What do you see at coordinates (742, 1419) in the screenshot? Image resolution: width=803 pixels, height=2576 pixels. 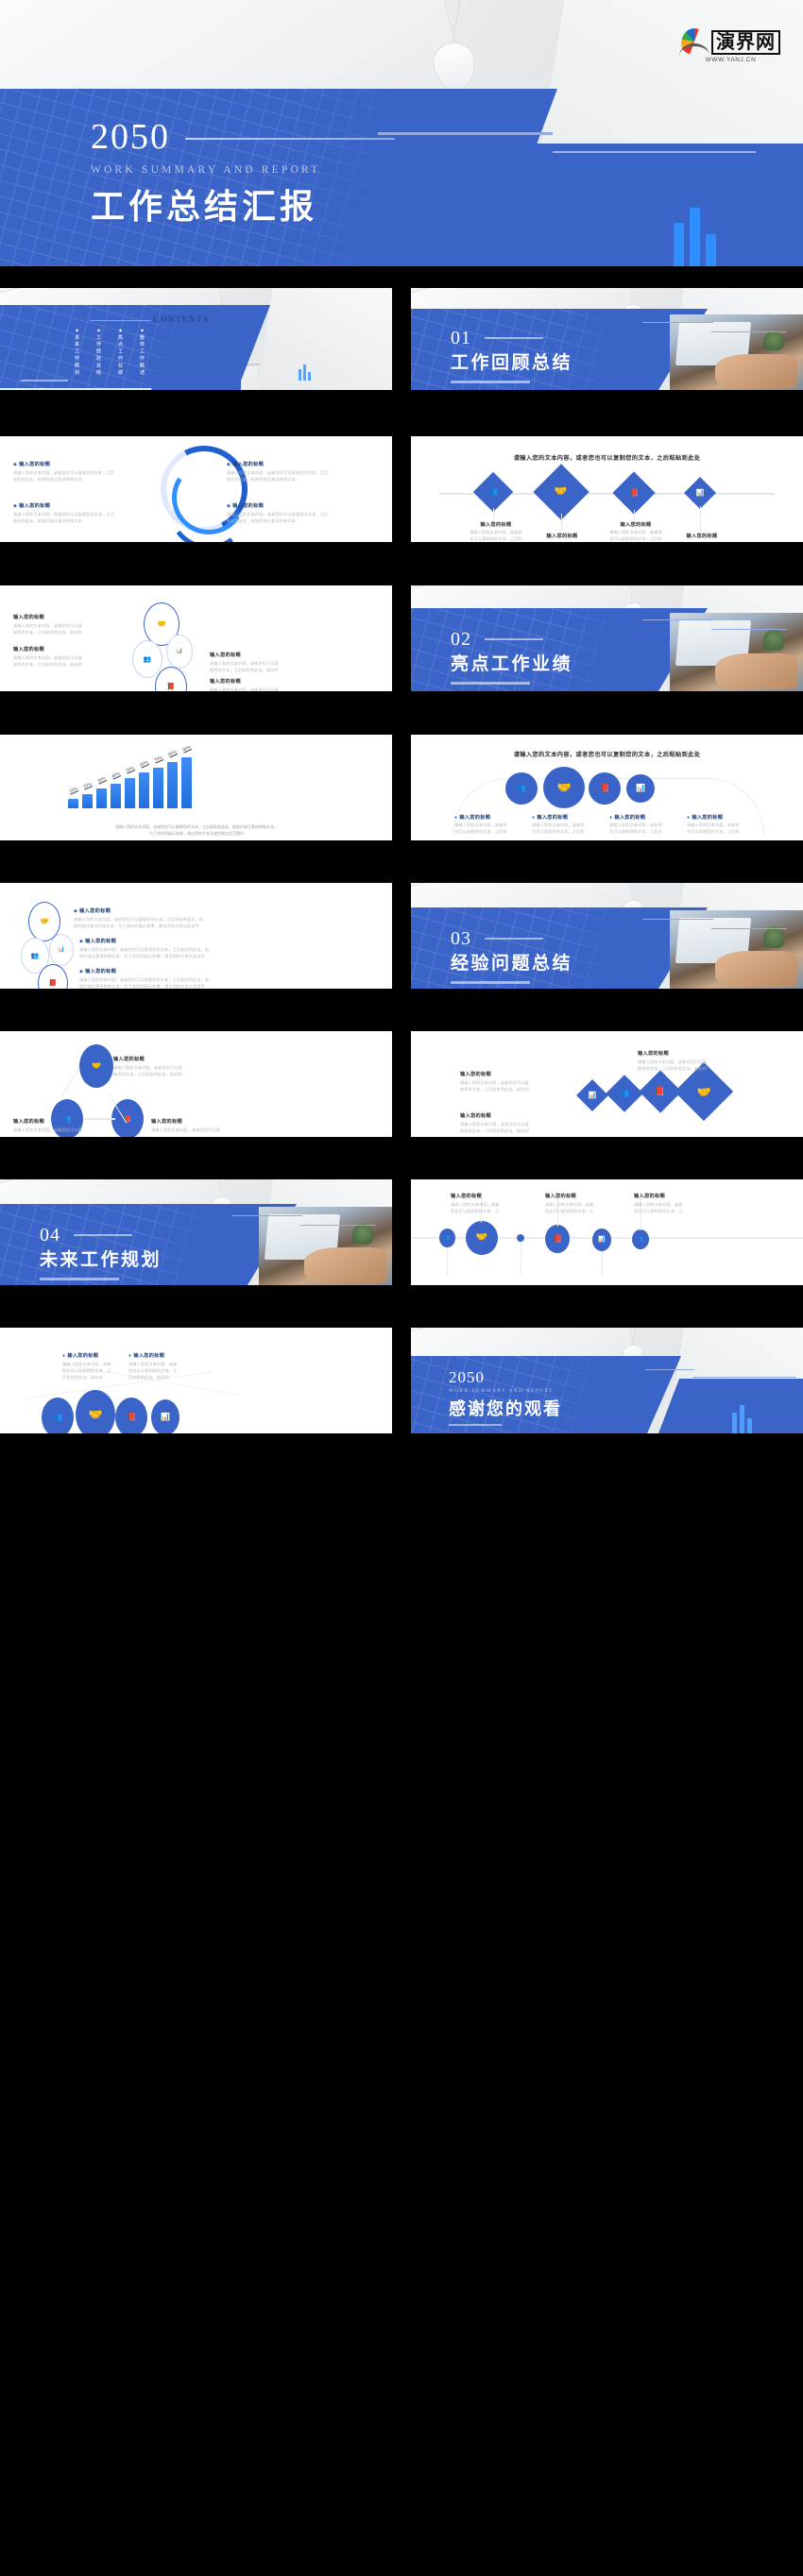 I see `thanks-bar-decoration` at bounding box center [742, 1419].